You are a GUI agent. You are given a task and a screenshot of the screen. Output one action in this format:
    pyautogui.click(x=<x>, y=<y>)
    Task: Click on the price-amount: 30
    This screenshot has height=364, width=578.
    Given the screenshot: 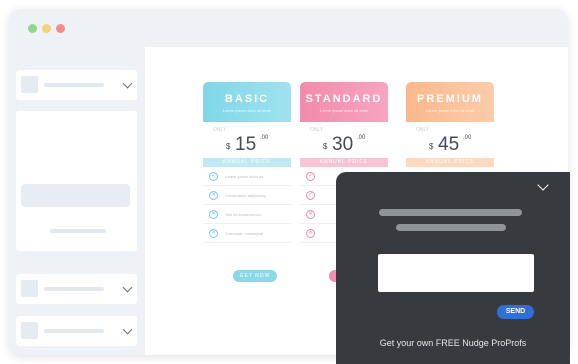 What is the action you would take?
    pyautogui.click(x=343, y=144)
    